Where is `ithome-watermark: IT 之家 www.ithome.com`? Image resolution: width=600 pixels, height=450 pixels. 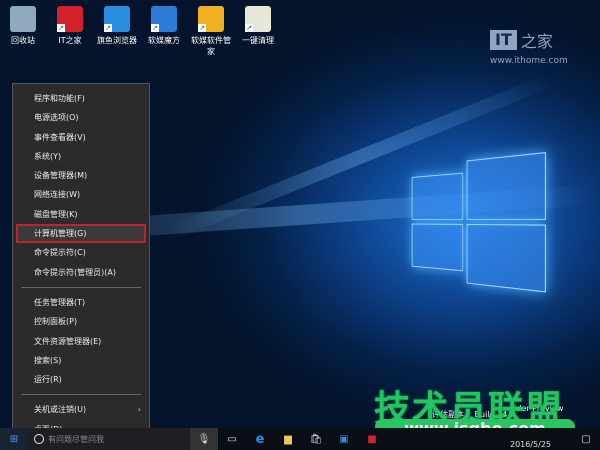 ithome-watermark: IT 之家 www.ithome.com is located at coordinates (529, 47).